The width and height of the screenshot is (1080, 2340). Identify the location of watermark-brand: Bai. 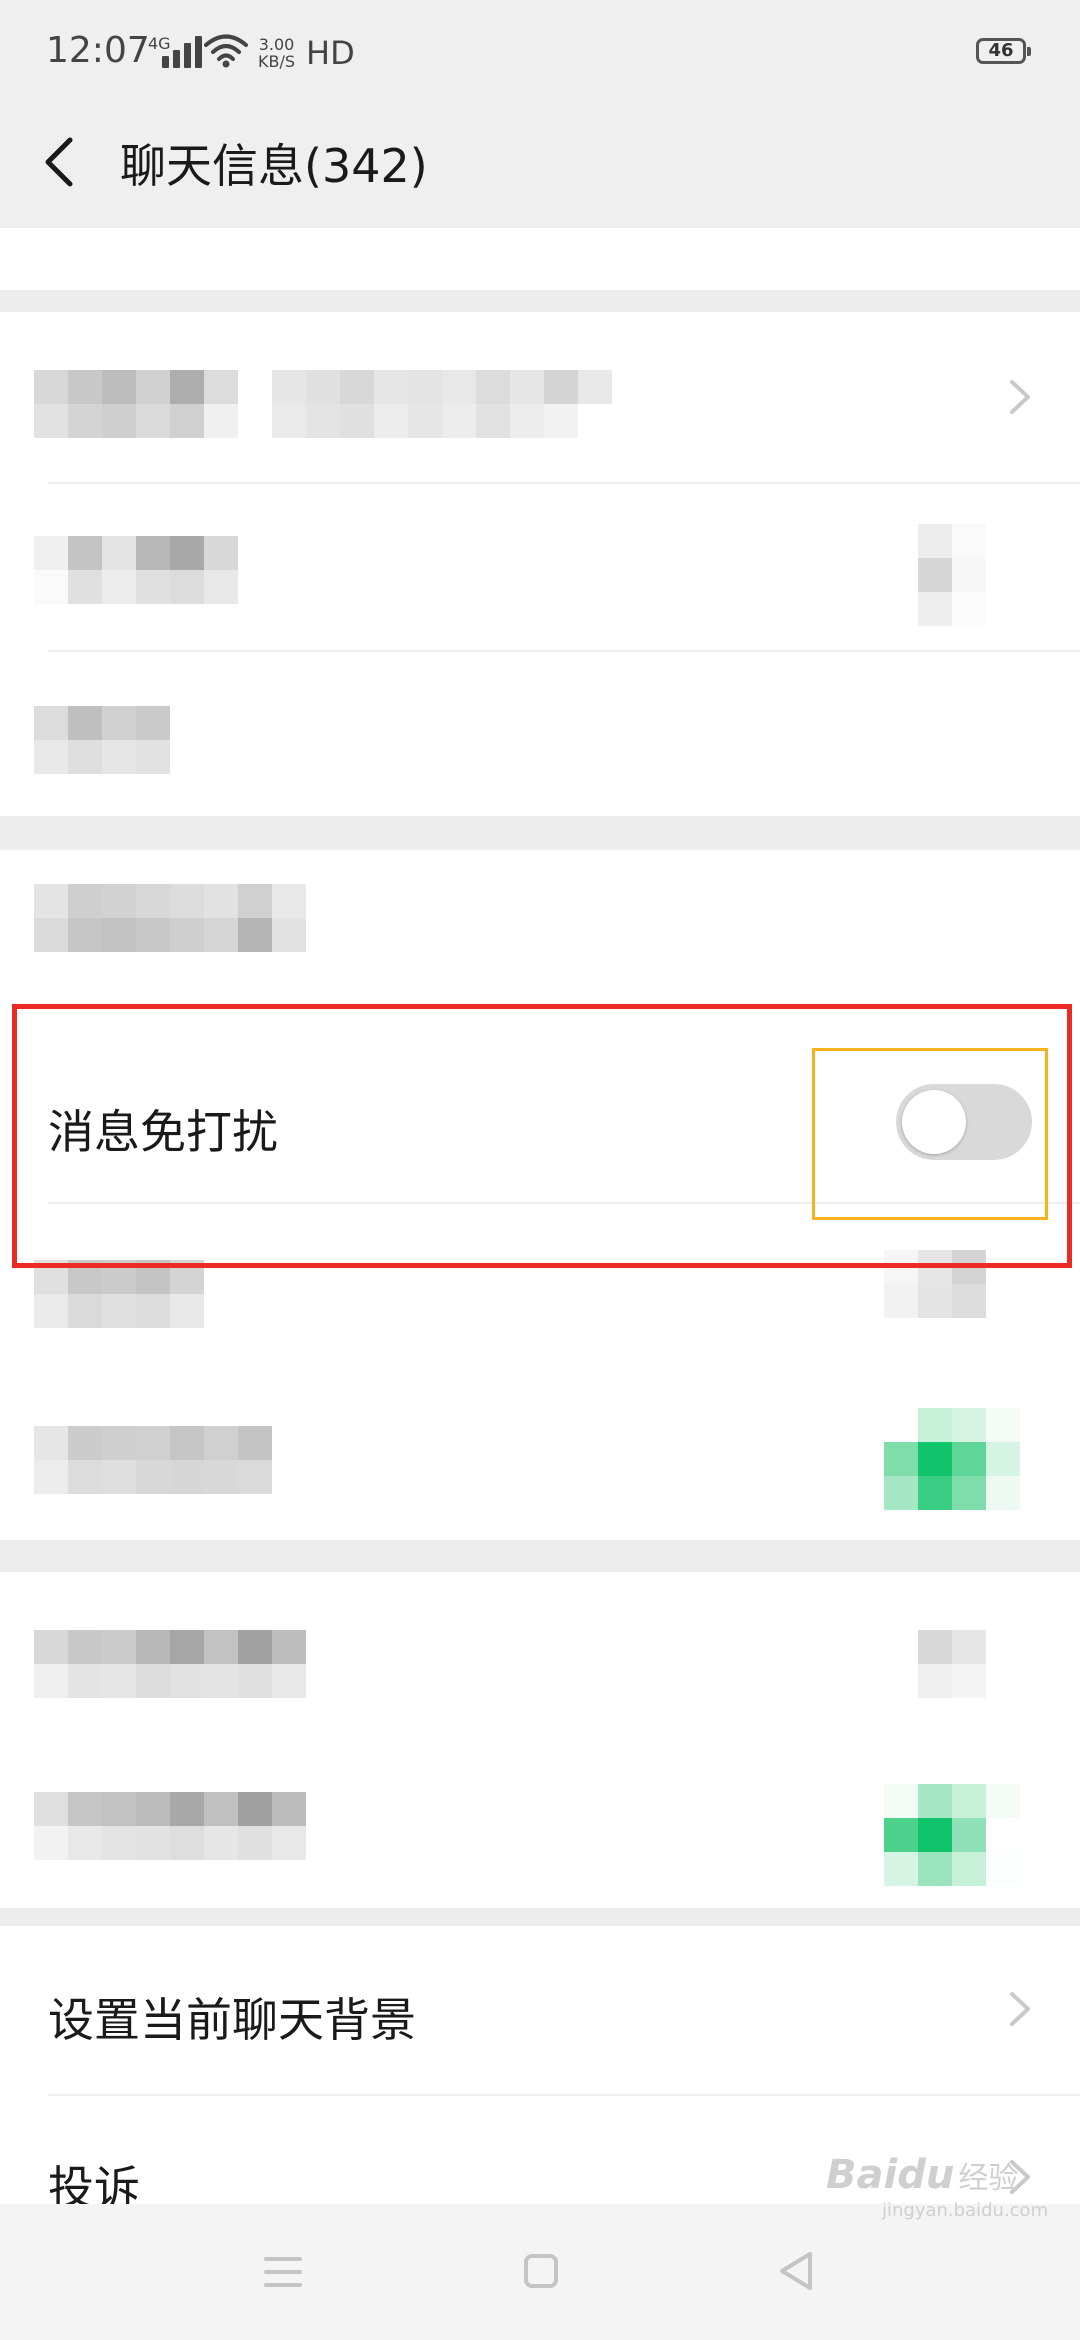
(862, 2175).